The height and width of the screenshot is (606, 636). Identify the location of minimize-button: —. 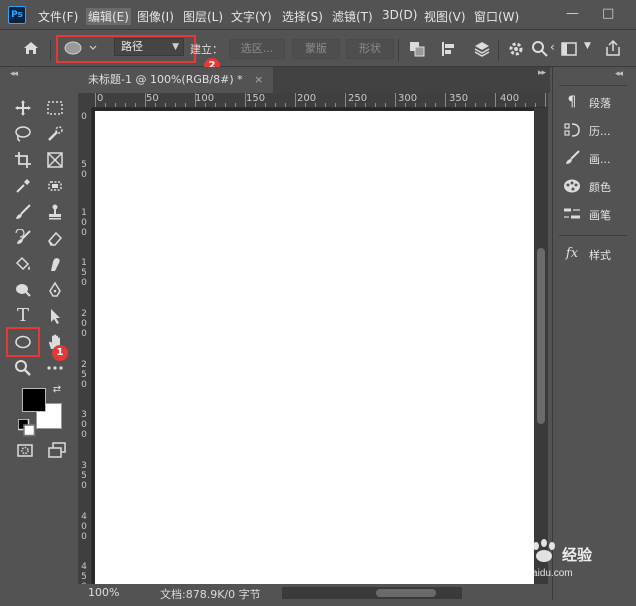
(572, 13).